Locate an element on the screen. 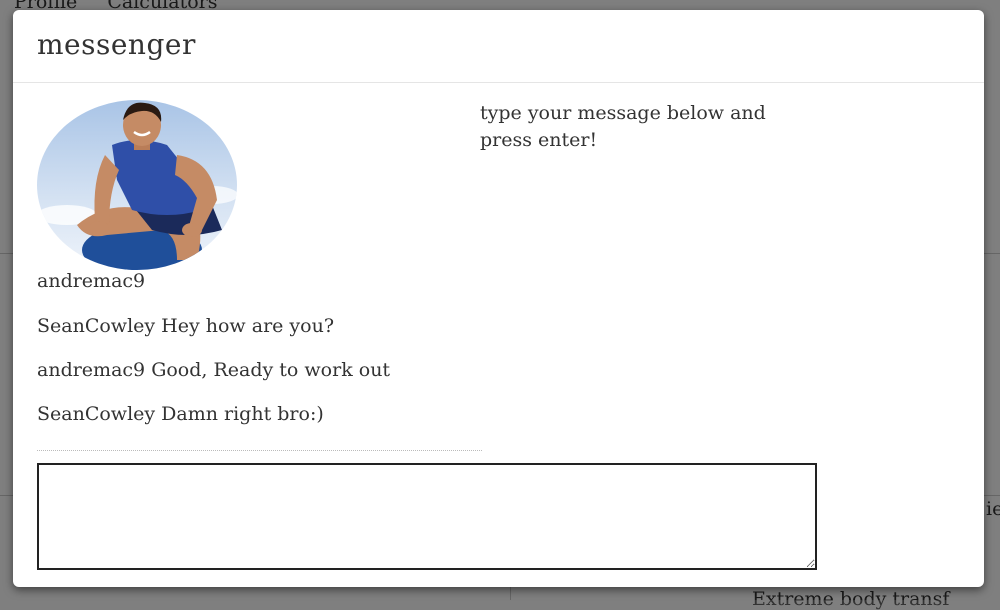 This screenshot has width=1000, height=610. user-avatar is located at coordinates (137, 185).